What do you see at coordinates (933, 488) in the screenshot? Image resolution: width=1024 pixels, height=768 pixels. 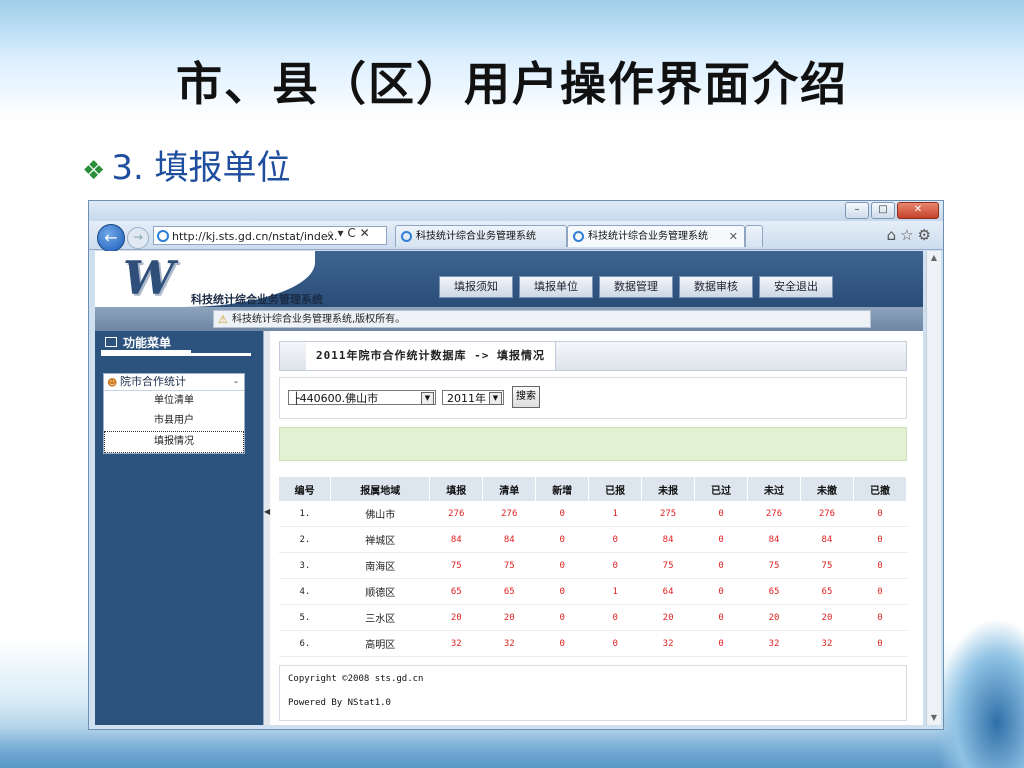 I see `vertical-scrollbar: ▲ ▼` at bounding box center [933, 488].